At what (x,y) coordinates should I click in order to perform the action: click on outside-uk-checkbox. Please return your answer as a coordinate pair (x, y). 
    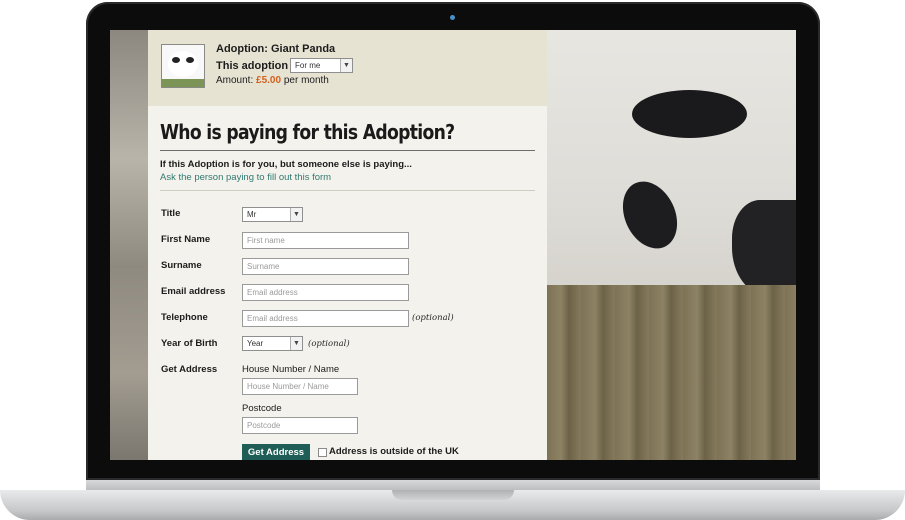
    Looking at the image, I should click on (322, 452).